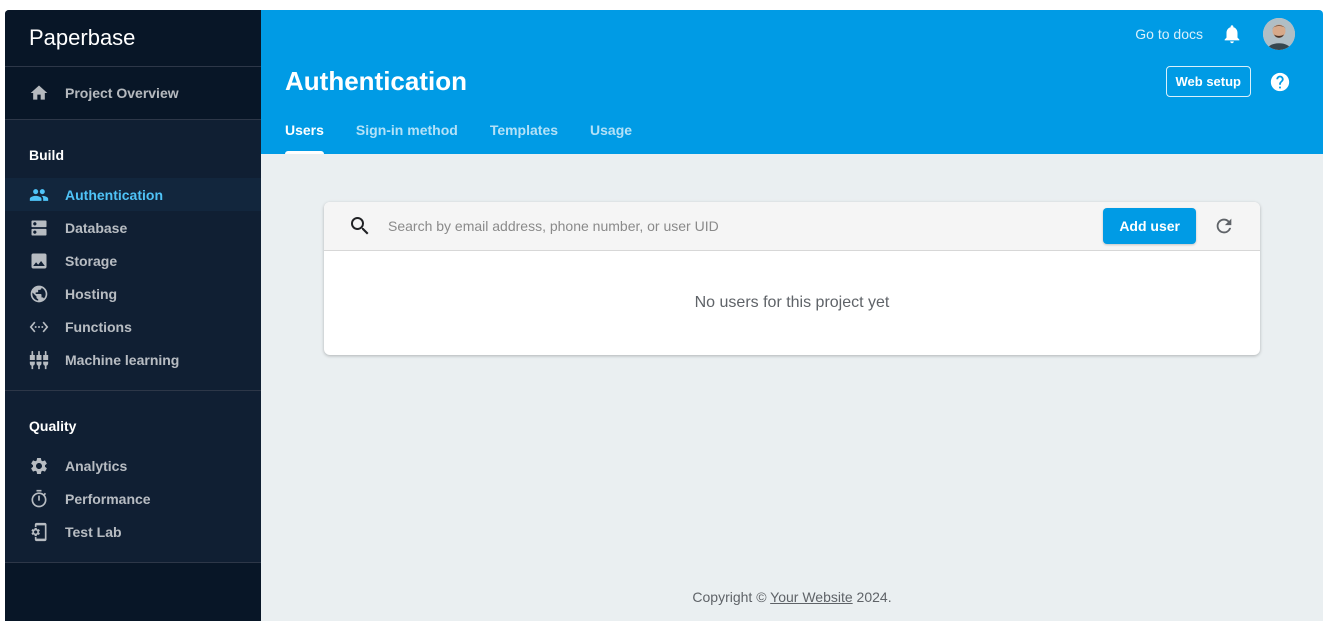 This screenshot has height=621, width=1335. Describe the element at coordinates (746, 226) in the screenshot. I see `search-input` at that location.